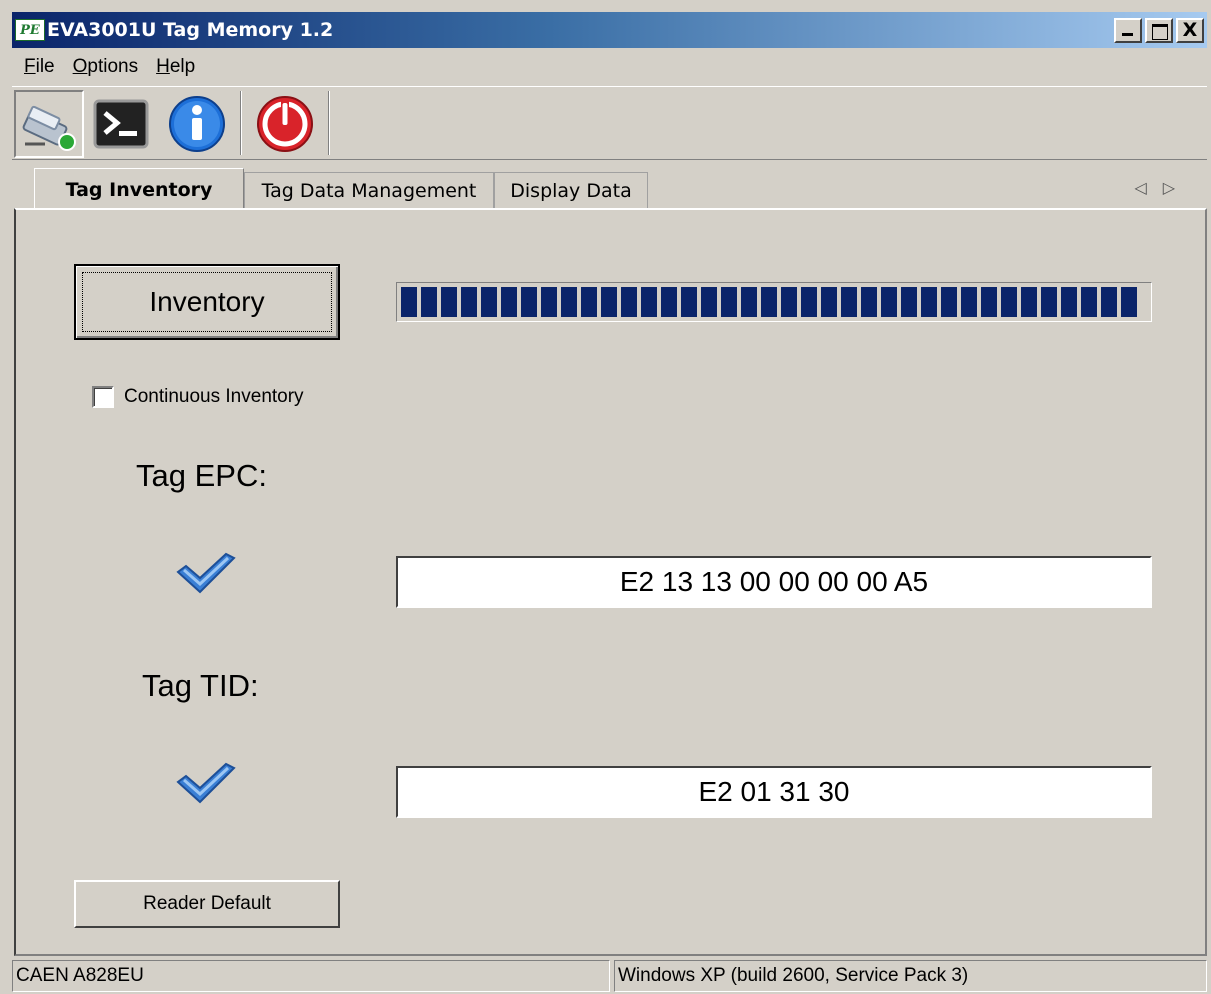  I want to click on tab-scroll-arrows: ◁▷, so click(1162, 187).